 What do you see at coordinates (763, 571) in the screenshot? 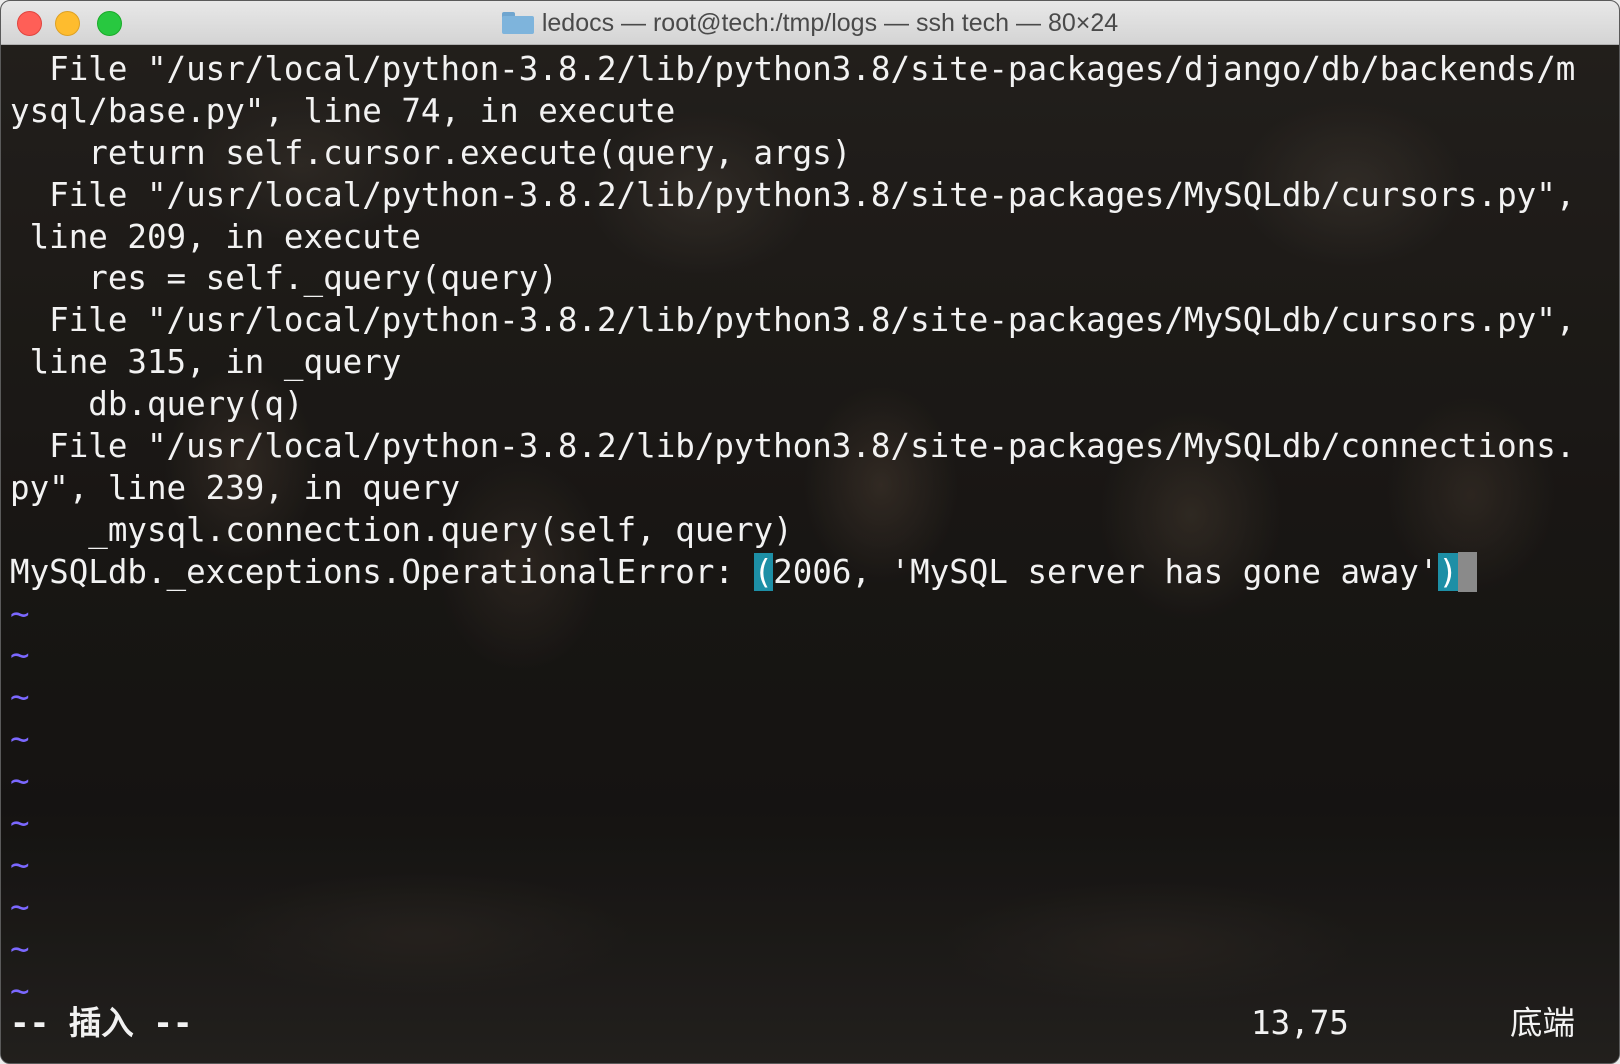
I see `matching-paren-open: (` at bounding box center [763, 571].